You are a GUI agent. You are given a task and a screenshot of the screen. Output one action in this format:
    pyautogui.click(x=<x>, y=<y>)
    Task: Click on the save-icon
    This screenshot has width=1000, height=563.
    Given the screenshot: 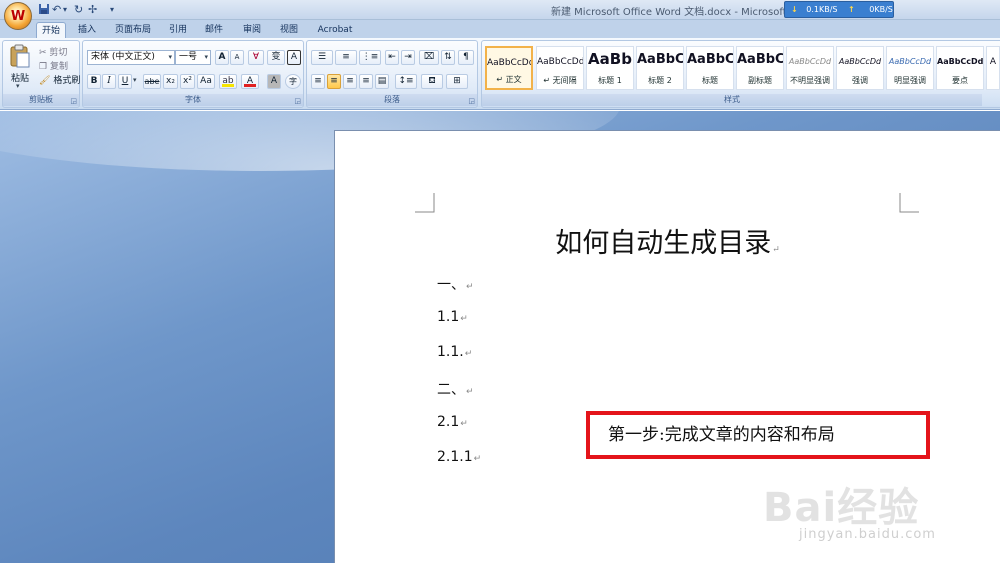 What is the action you would take?
    pyautogui.click(x=44, y=10)
    